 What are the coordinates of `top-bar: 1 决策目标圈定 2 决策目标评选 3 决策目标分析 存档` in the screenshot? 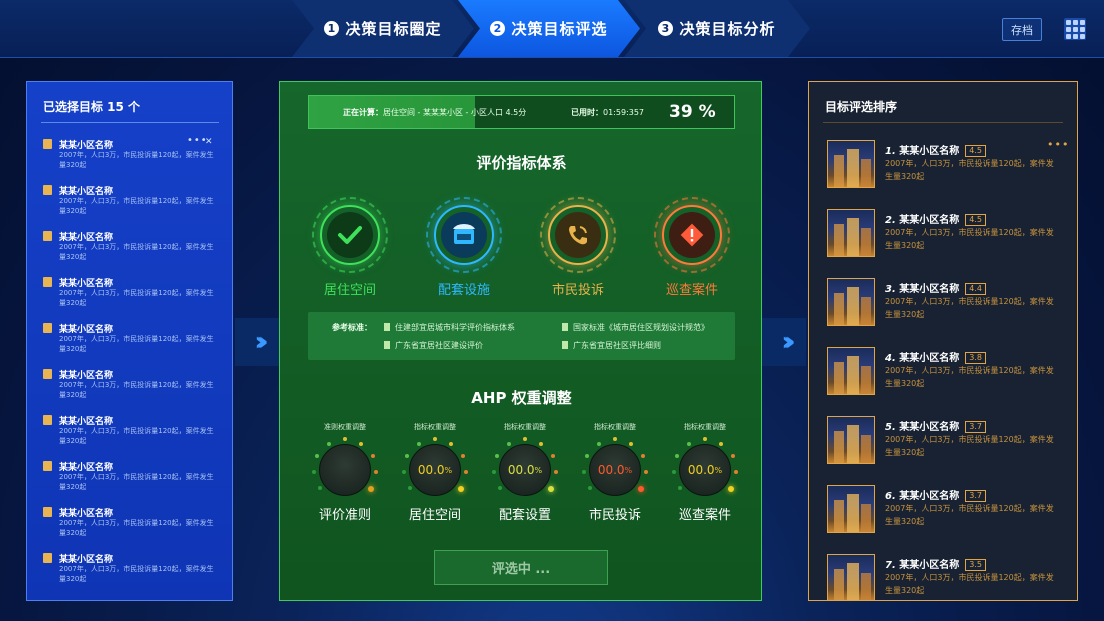 It's located at (552, 29).